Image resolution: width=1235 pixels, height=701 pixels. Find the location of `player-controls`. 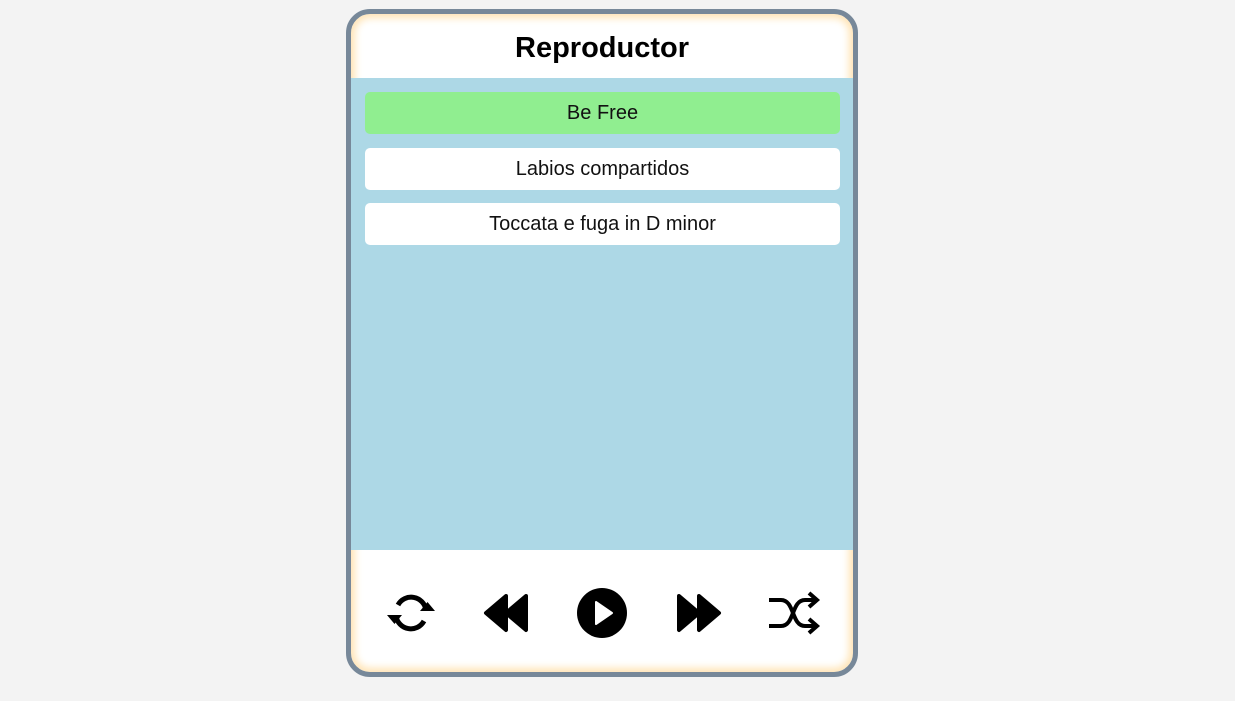

player-controls is located at coordinates (602, 611).